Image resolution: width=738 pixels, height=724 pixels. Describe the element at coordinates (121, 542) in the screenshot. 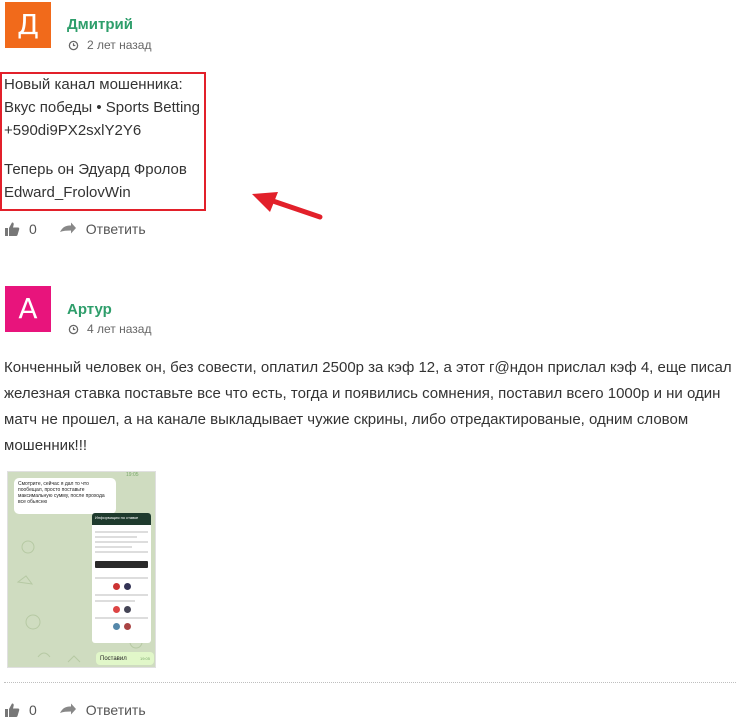

I see `bet-card-rows` at that location.